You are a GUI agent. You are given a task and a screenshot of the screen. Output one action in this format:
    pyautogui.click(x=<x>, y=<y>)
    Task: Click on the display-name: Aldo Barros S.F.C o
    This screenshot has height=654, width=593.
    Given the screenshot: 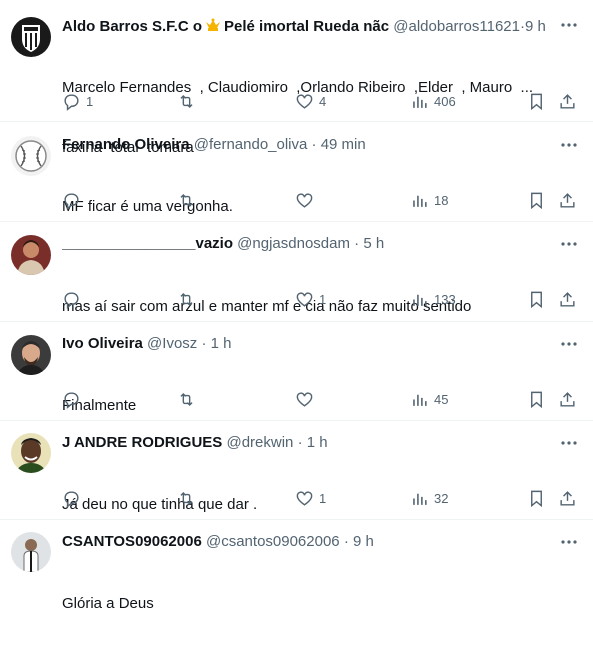 What is the action you would take?
    pyautogui.click(x=132, y=26)
    